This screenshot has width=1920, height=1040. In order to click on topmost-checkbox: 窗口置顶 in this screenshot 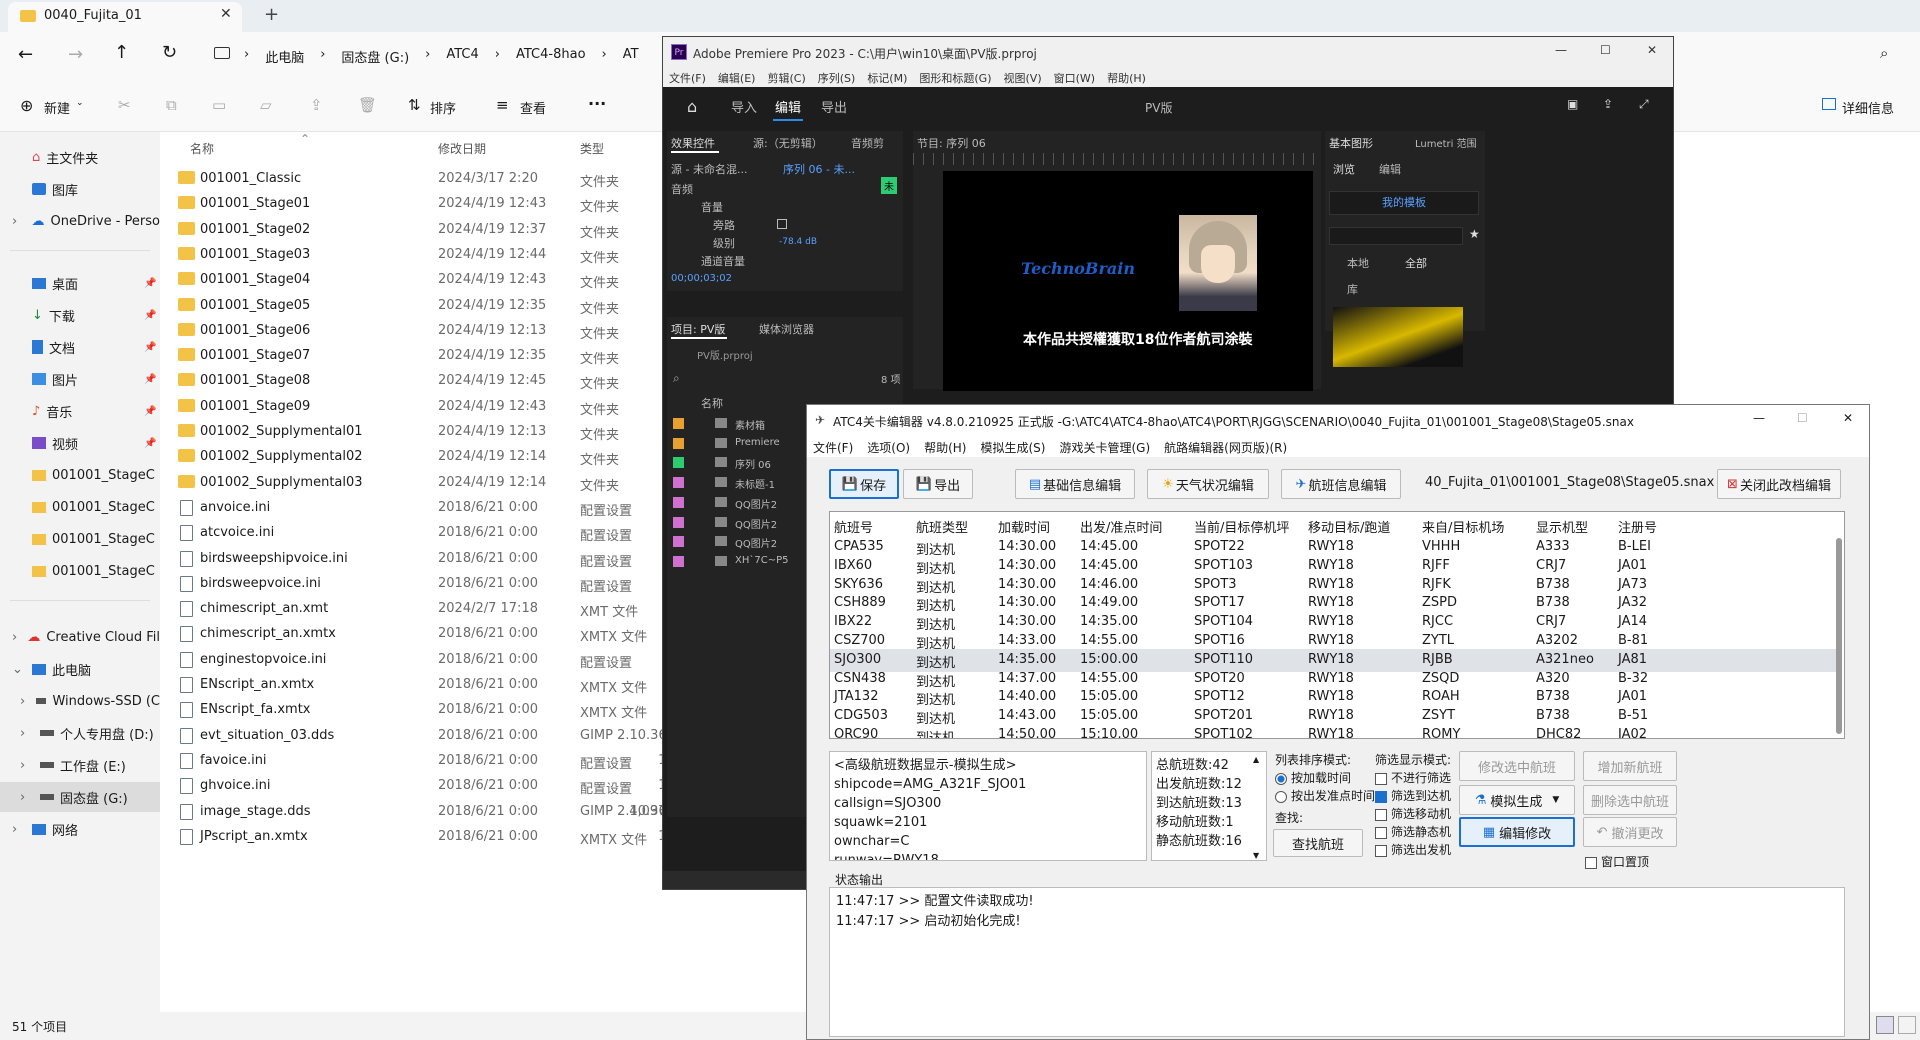, I will do `click(1617, 861)`.